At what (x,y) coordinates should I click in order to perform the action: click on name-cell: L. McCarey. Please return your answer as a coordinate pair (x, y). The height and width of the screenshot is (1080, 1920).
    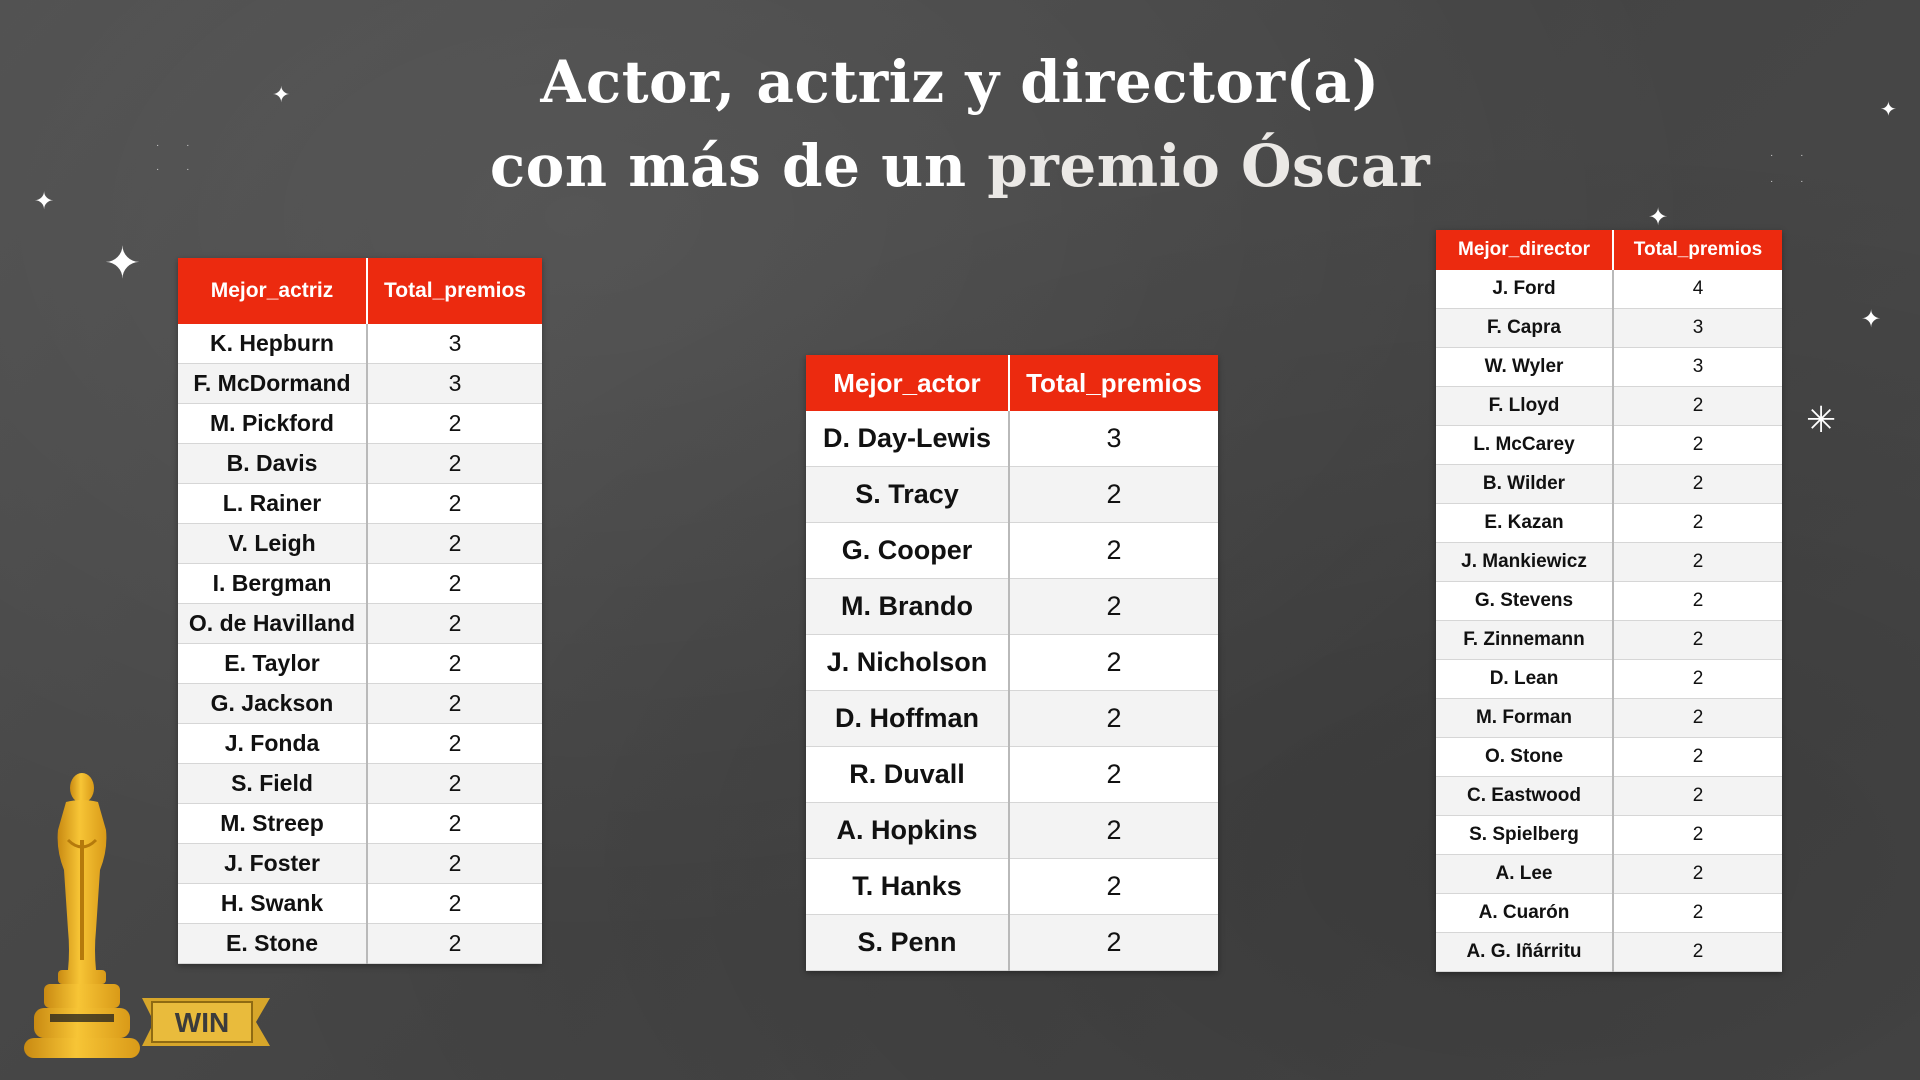
    Looking at the image, I should click on (1525, 445).